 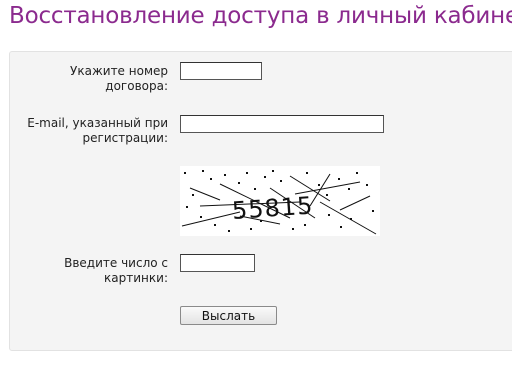 What do you see at coordinates (221, 71) in the screenshot?
I see `contract-number-input` at bounding box center [221, 71].